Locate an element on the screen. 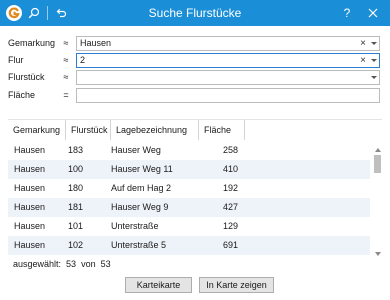 This screenshot has height=300, width=390. form-row-flaeche: Fläche = is located at coordinates (195, 95).